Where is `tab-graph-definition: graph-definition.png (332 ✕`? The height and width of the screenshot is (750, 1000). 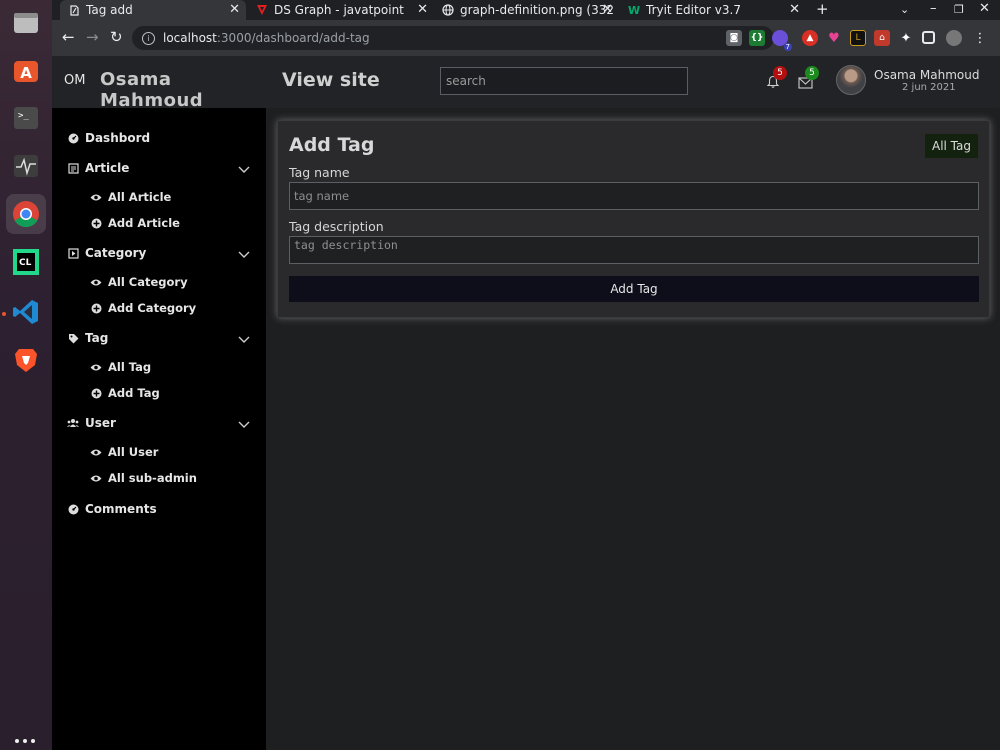
tab-graph-definition: graph-definition.png (332 ✕ is located at coordinates (526, 10).